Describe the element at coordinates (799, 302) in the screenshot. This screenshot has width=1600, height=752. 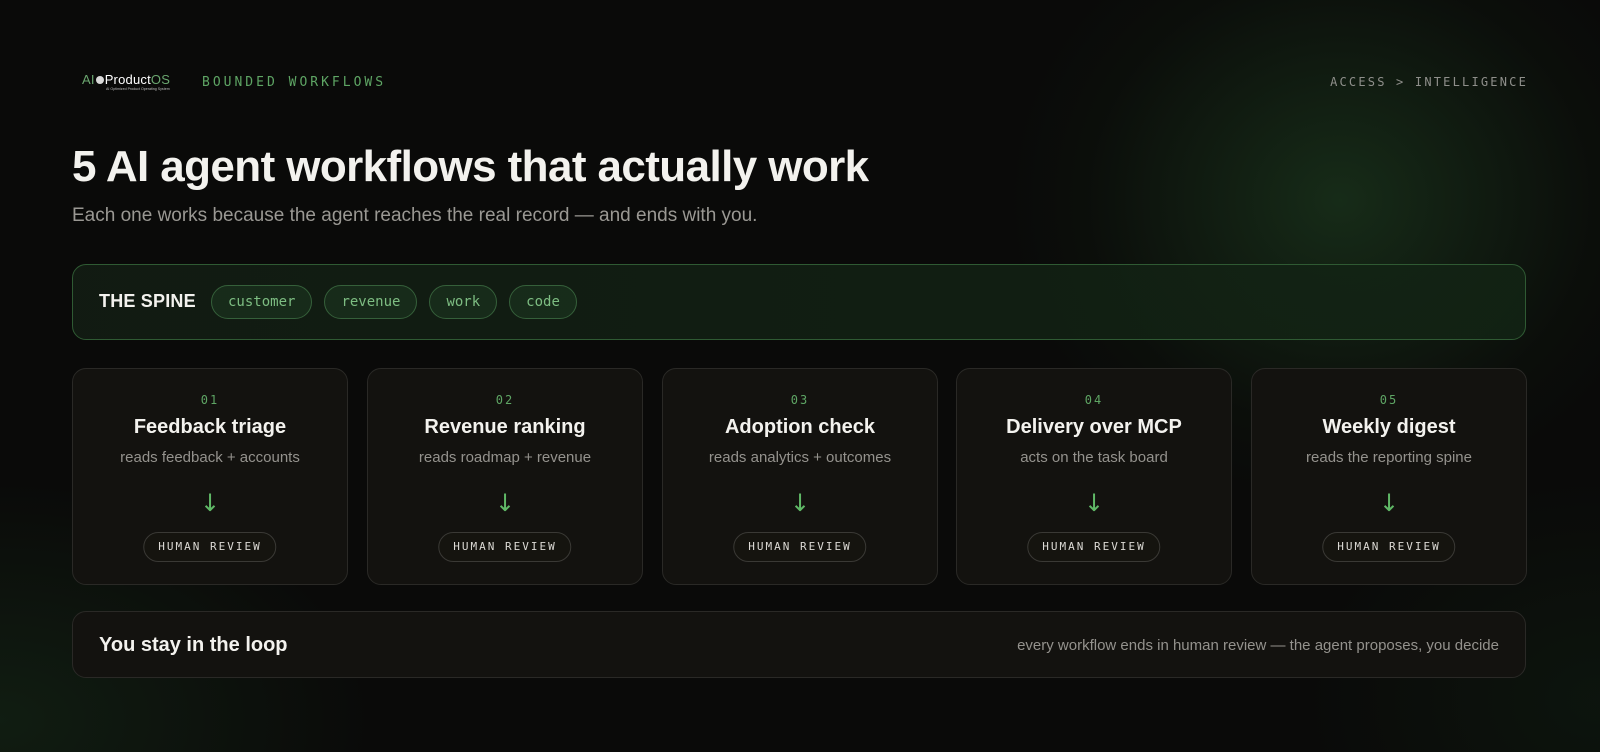
I see `spine-panel: THE SPINE customer revenue work code` at that location.